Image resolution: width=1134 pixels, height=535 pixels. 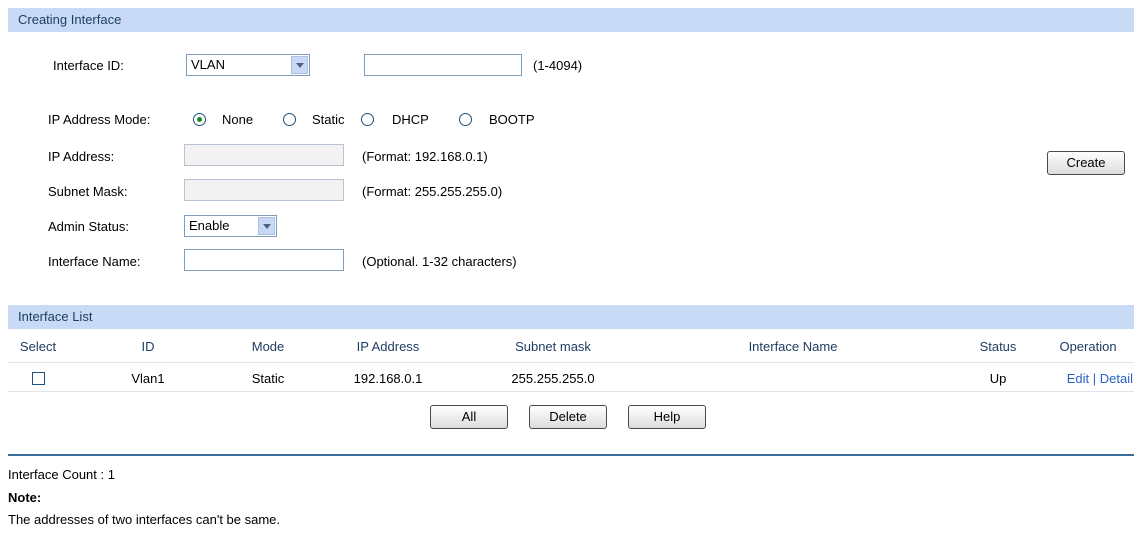 I want to click on select-all-button: All, so click(x=469, y=417).